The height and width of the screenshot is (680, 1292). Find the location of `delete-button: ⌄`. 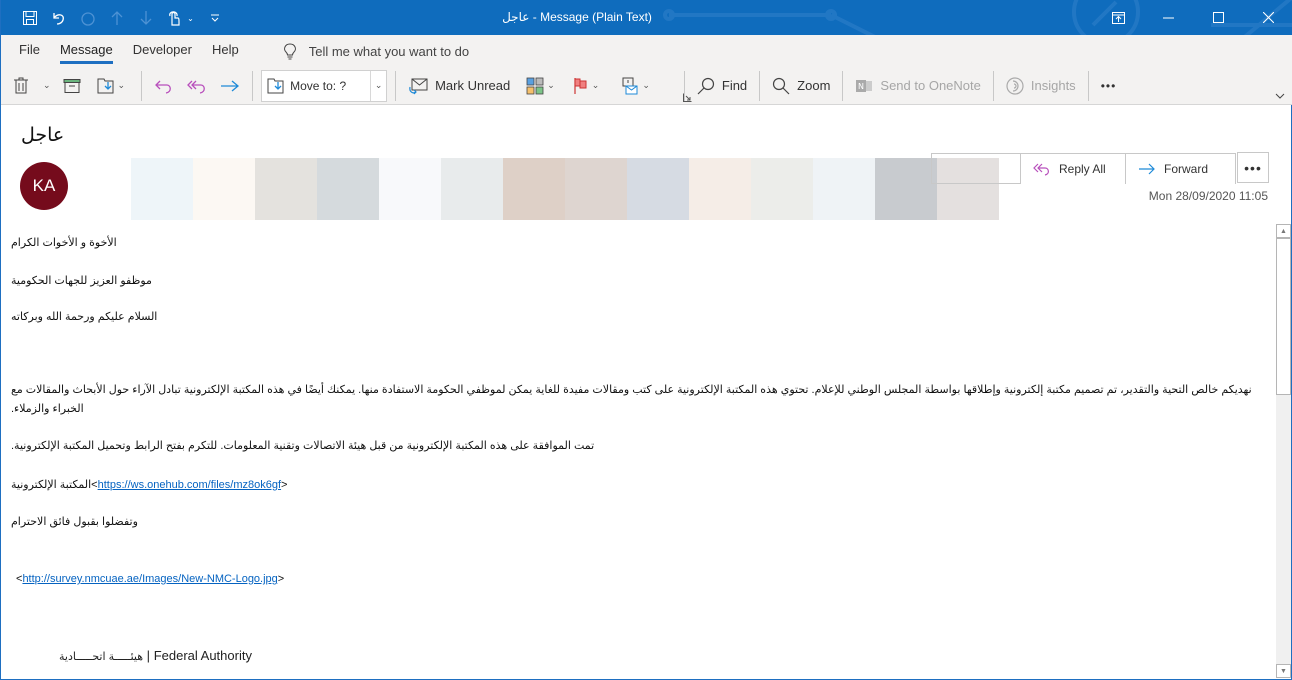

delete-button: ⌄ is located at coordinates (29, 86).